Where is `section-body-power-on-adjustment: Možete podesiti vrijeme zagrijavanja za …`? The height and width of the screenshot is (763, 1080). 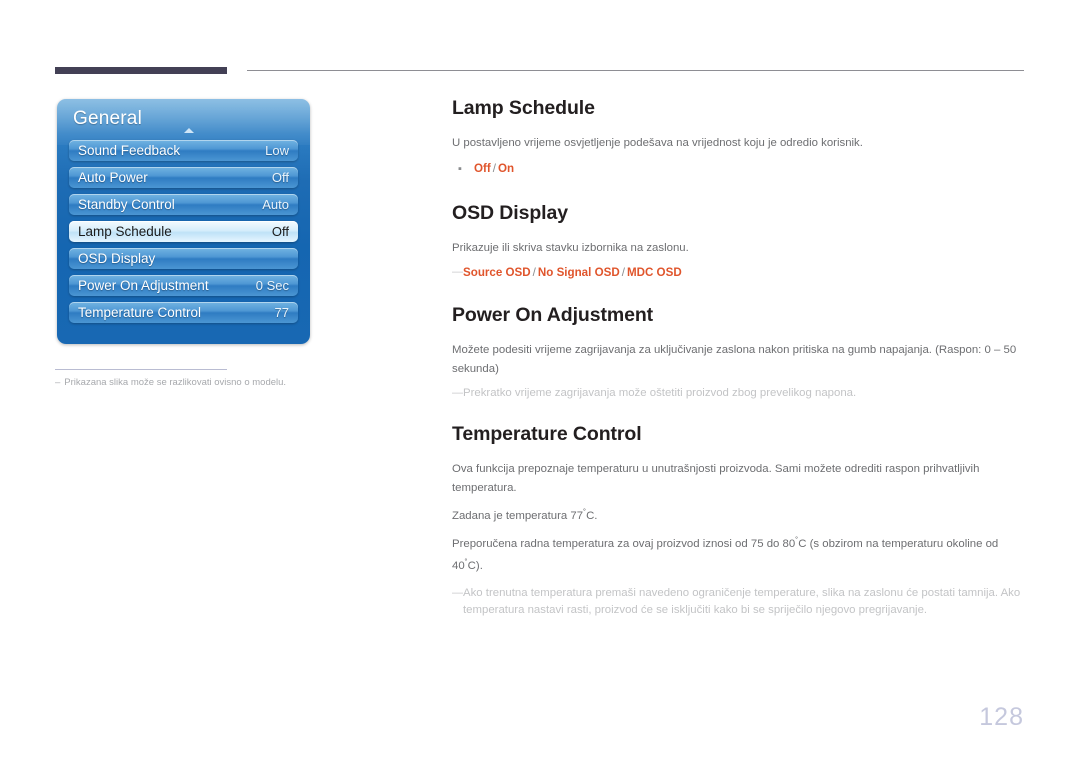
section-body-power-on-adjustment: Možete podesiti vrijeme zagrijavanja za … is located at coordinates (734, 359).